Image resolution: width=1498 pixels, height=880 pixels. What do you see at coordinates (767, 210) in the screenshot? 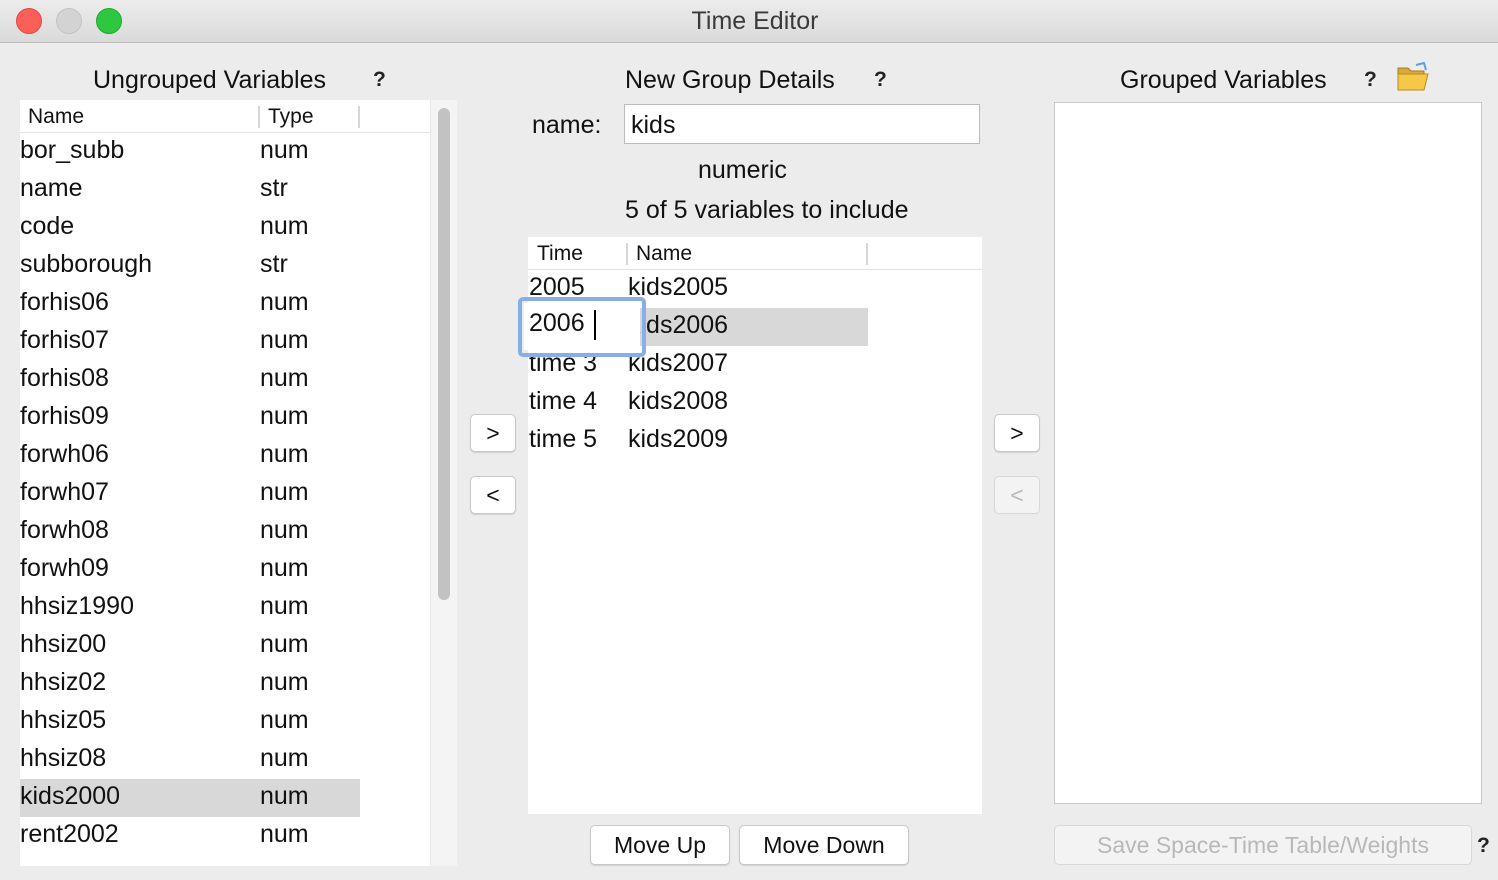
I see `variables-count-text: 5 of 5 variables to include` at bounding box center [767, 210].